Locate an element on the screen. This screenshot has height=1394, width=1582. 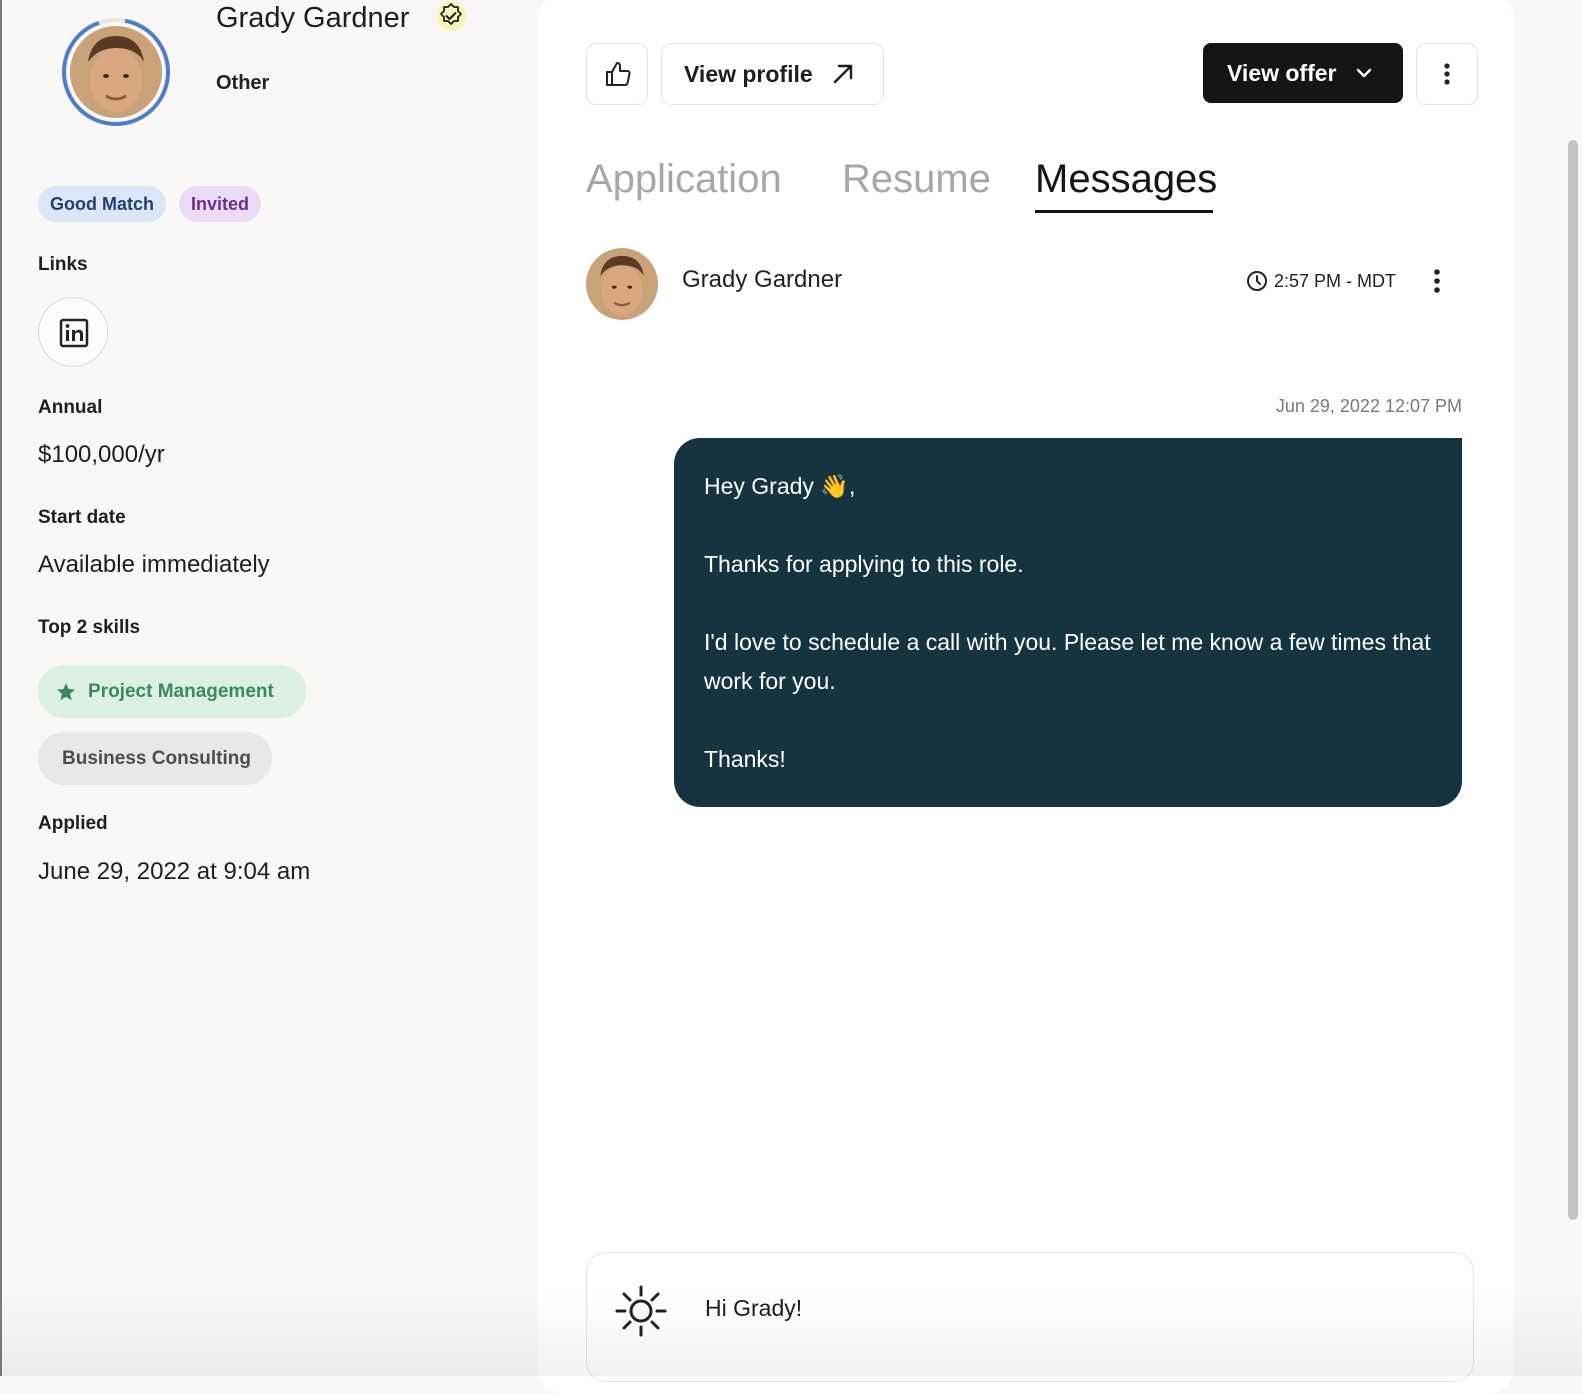
applied-label: Applied is located at coordinates (73, 823).